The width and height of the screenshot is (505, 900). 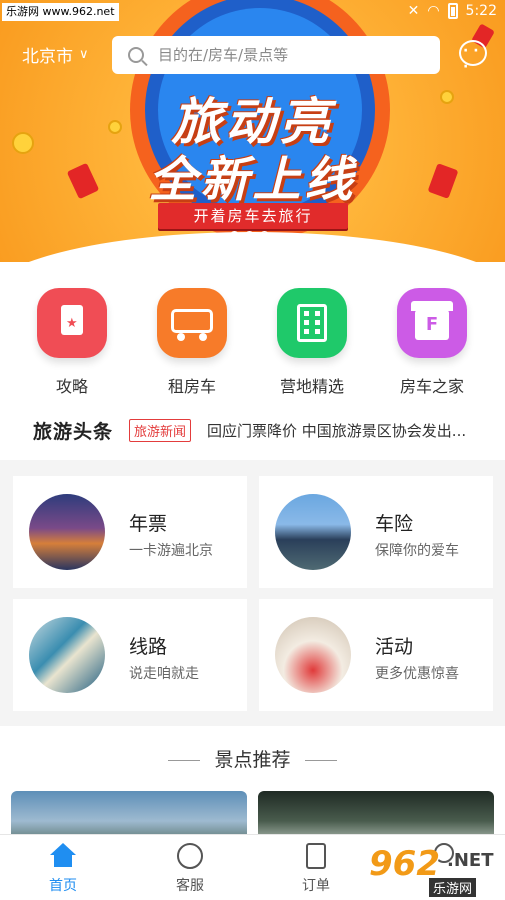 What do you see at coordinates (67, 655) in the screenshot?
I see `routes-thumbnail` at bounding box center [67, 655].